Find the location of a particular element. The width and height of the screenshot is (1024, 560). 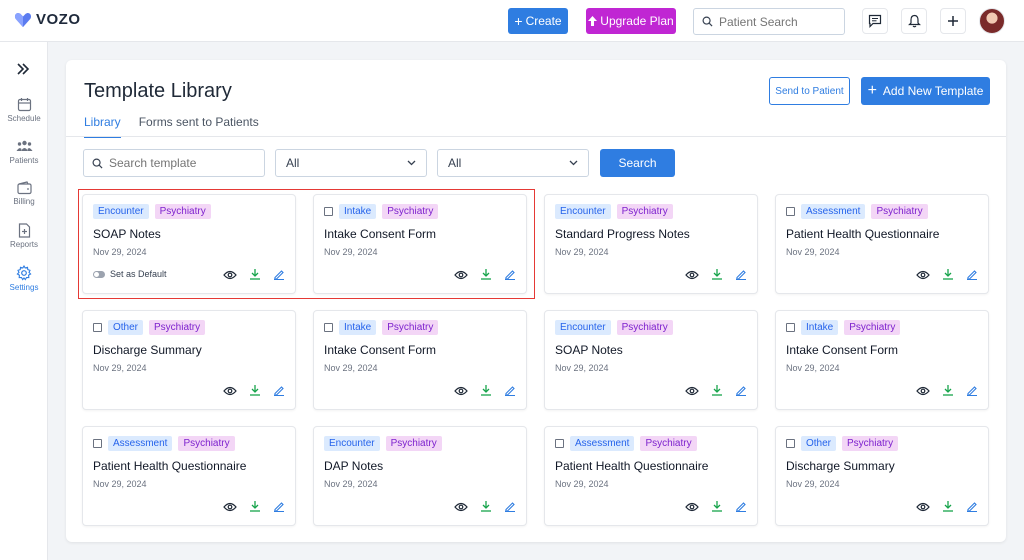

logo: VOZO is located at coordinates (47, 19).